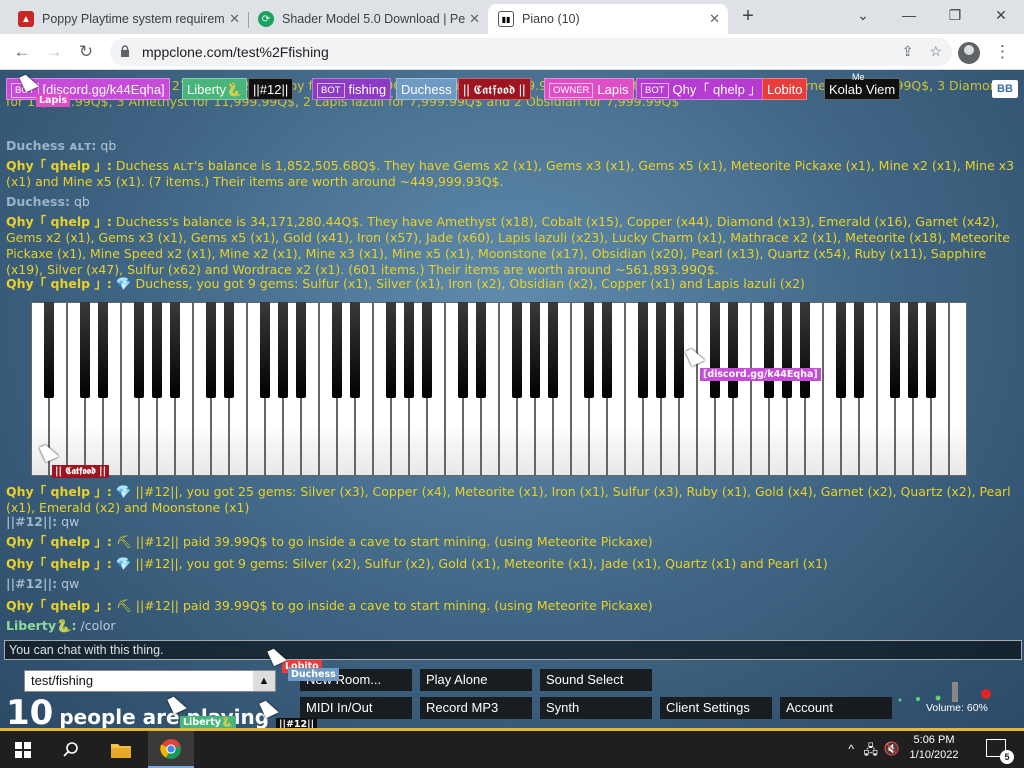 This screenshot has height=768, width=1024. Describe the element at coordinates (1001, 15) in the screenshot. I see `close-window-button: ✕` at that location.